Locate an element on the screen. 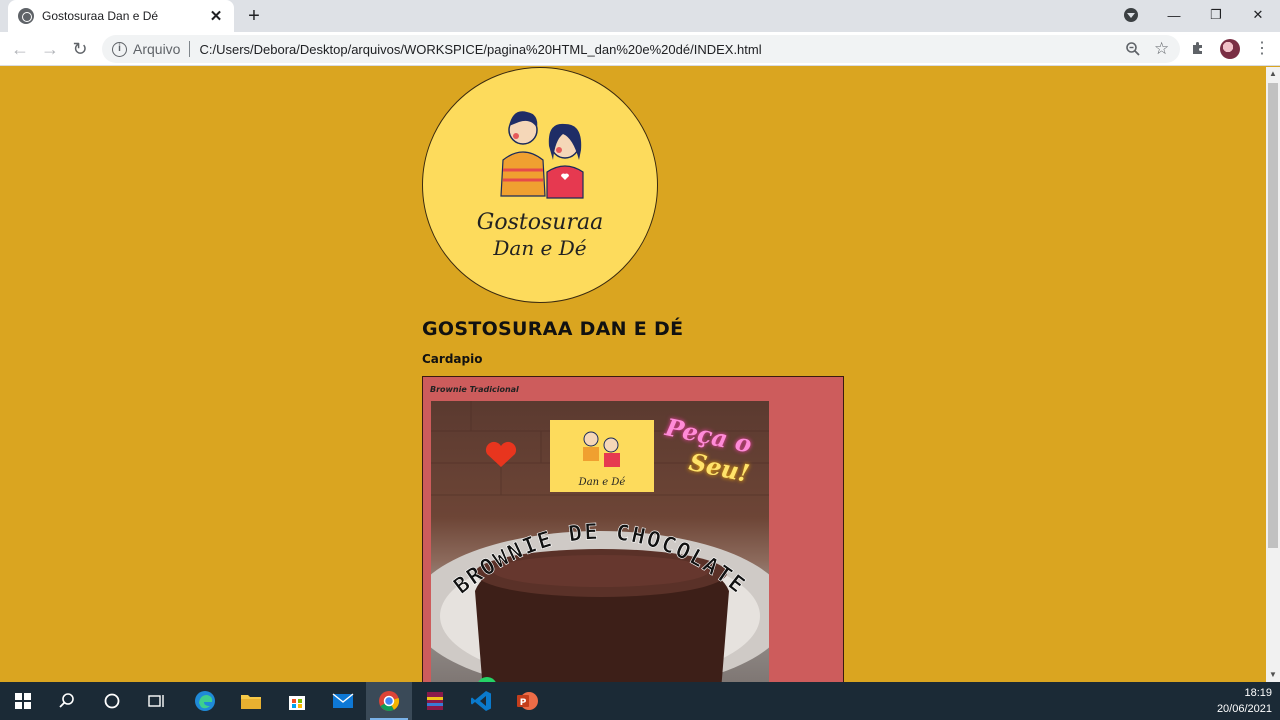 The width and height of the screenshot is (1280, 720). svg-text: BROWNIE DE CHOCOLATE is located at coordinates (600, 560).